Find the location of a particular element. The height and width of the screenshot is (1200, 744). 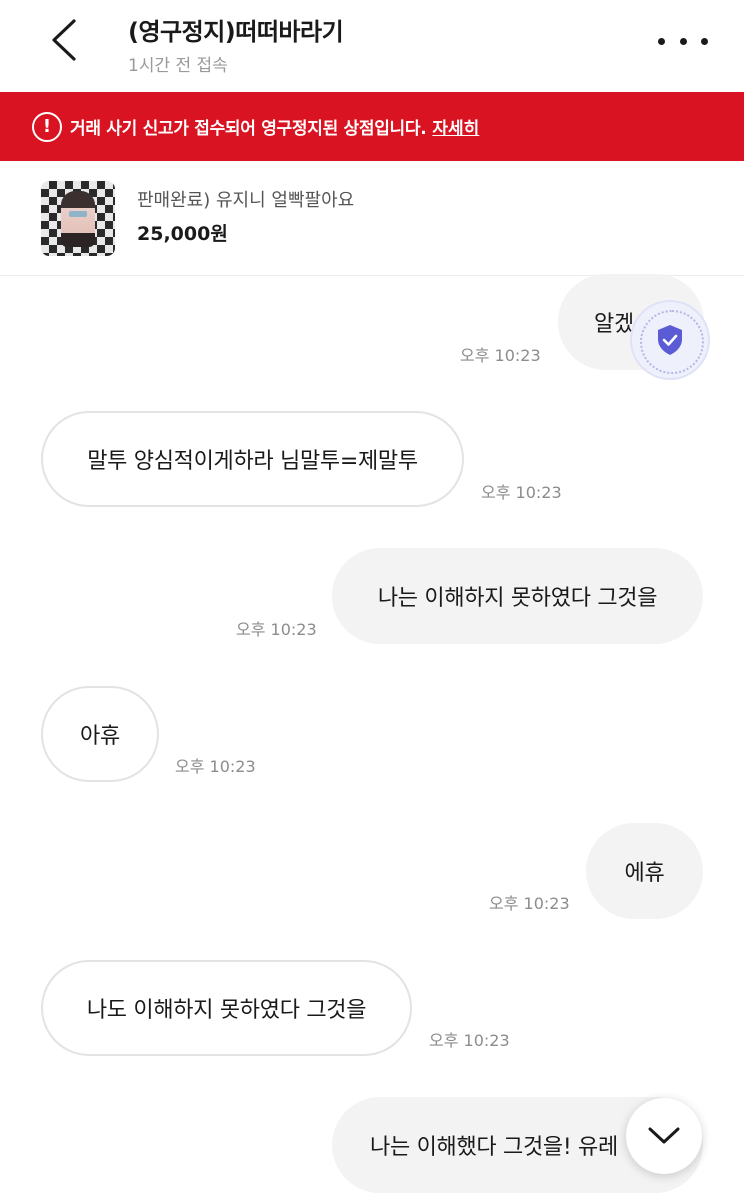

chevron-down-icon is located at coordinates (664, 1135).